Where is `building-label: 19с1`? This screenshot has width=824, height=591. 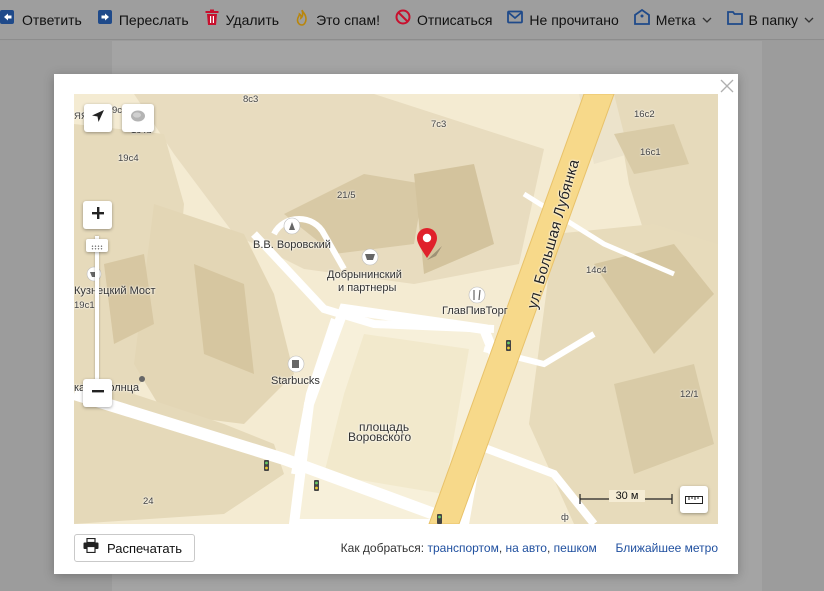 building-label: 19с1 is located at coordinates (84, 305).